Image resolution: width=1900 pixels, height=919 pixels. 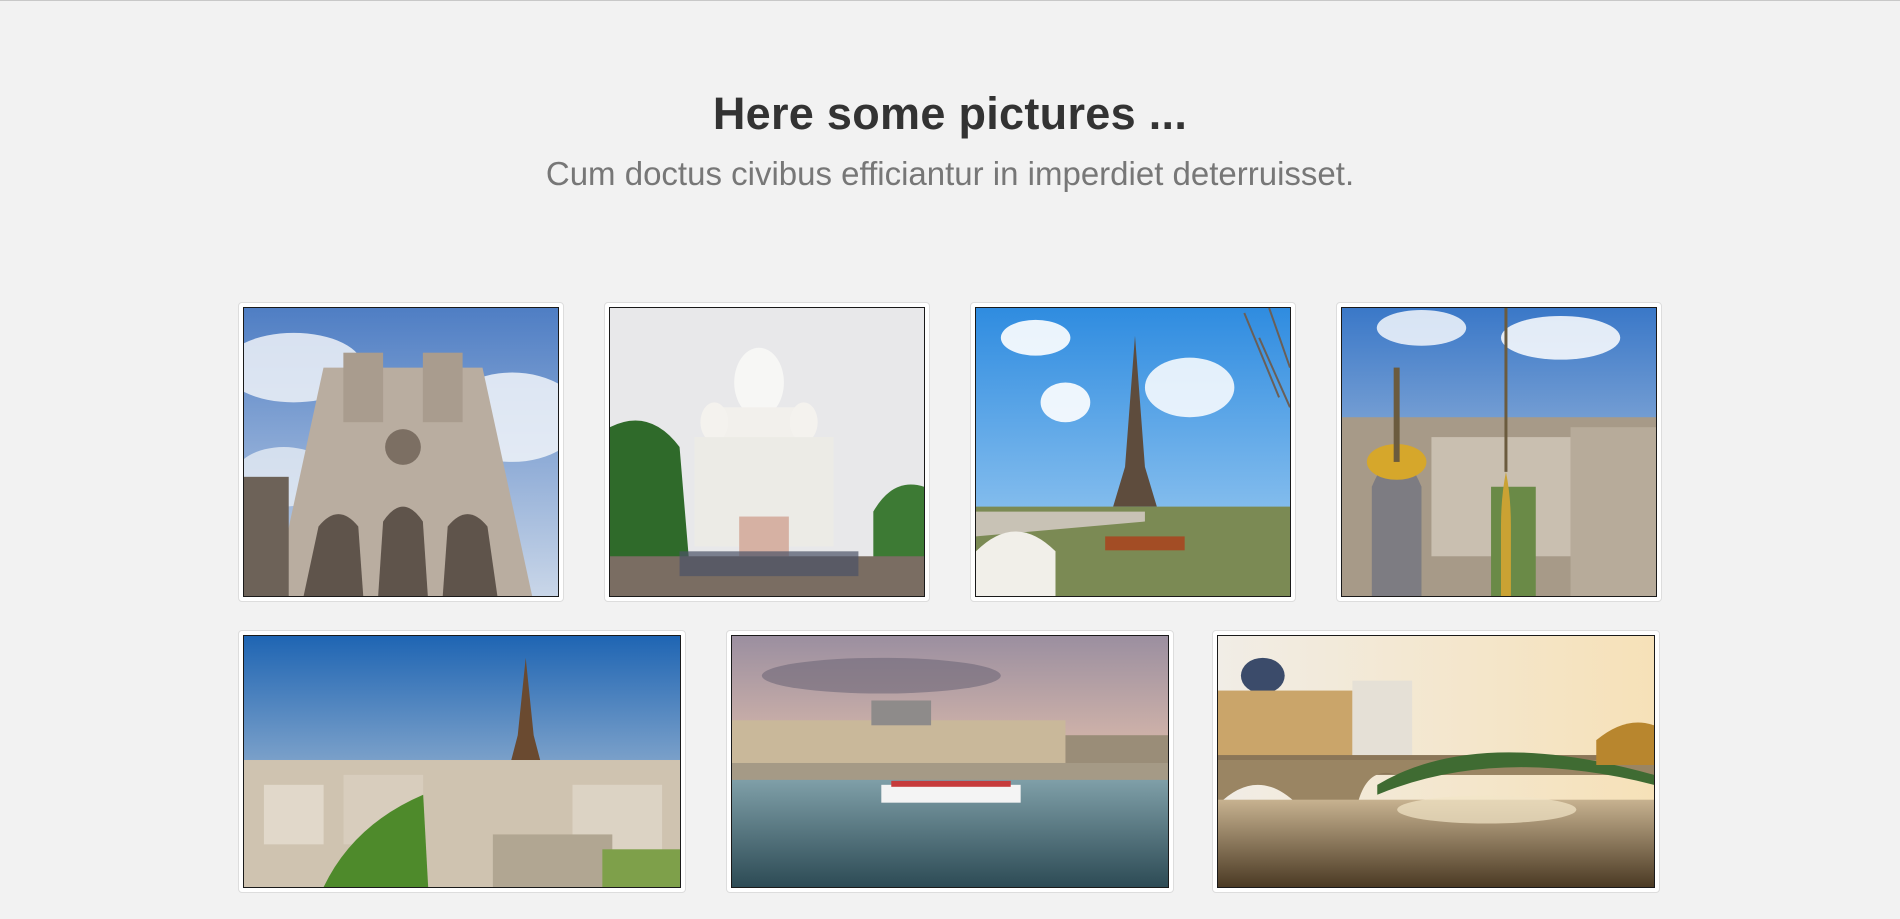 I want to click on photo-thumbnail-paris-rooftops, so click(x=1499, y=452).